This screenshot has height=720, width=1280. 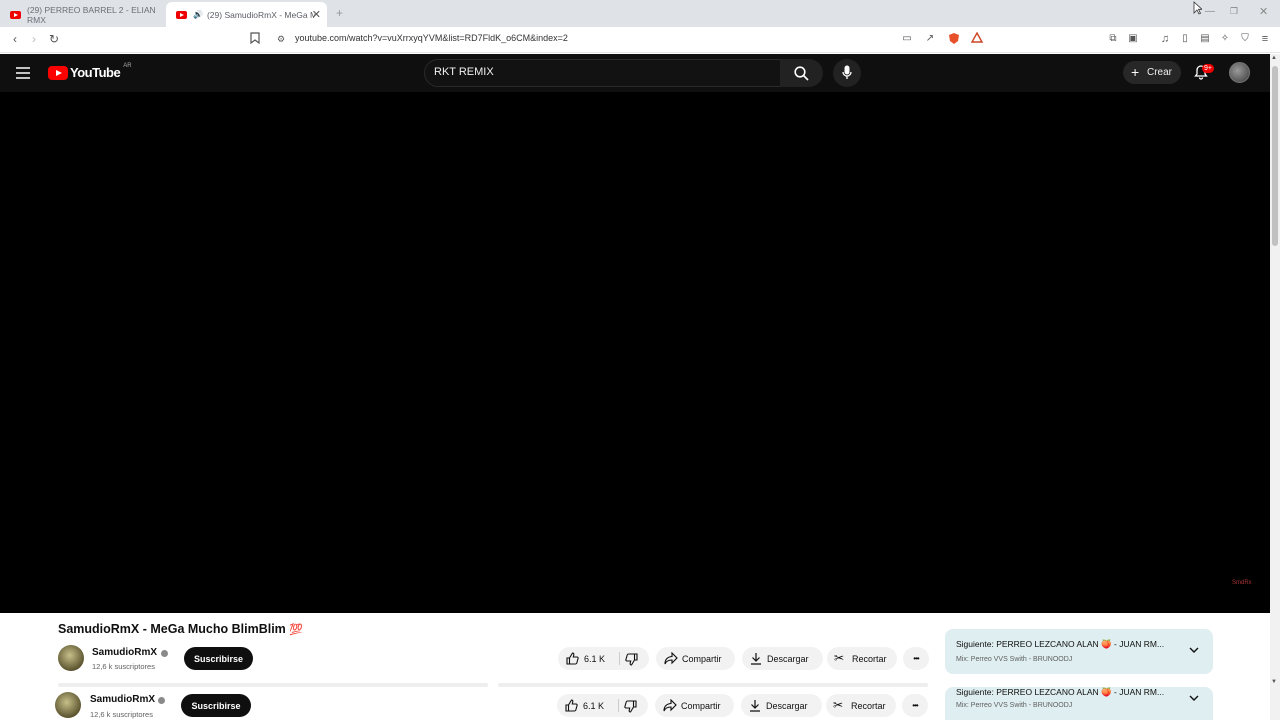 I want to click on like-count: 6.1 K, so click(x=595, y=658).